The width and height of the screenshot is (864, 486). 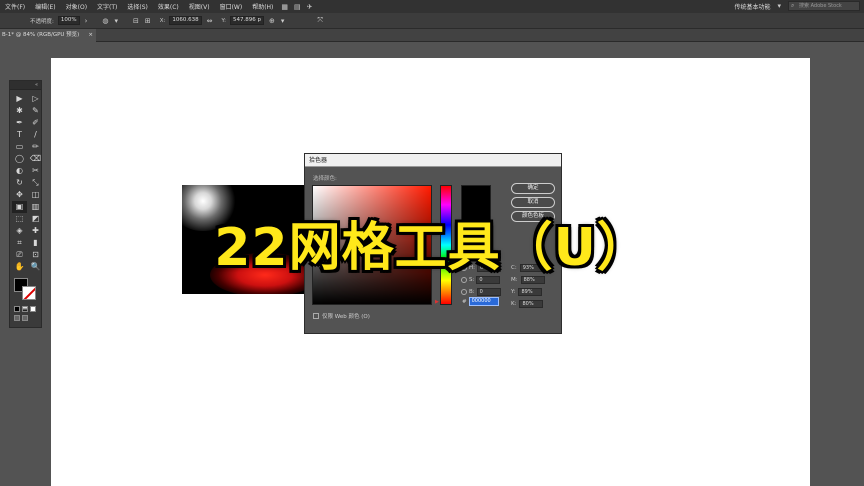 I want to click on line-tool-icon: /, so click(x=35, y=135).